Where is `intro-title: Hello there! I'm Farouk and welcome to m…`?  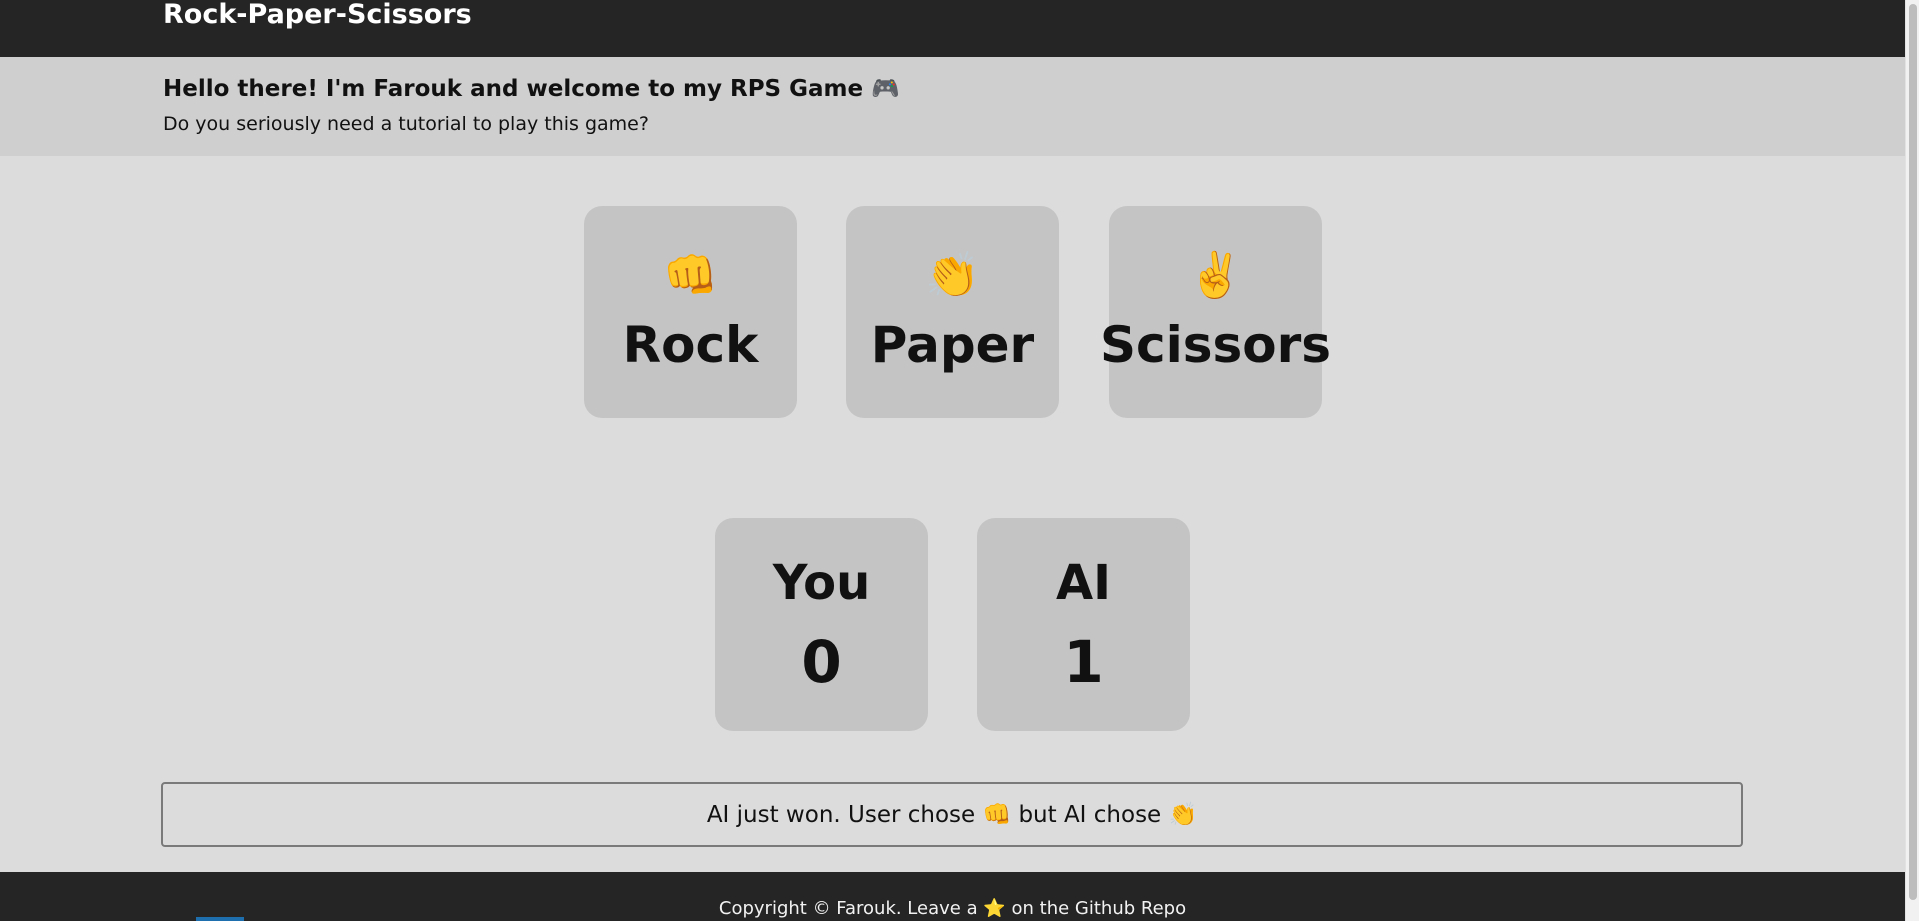 intro-title: Hello there! I'm Farouk and welcome to m… is located at coordinates (531, 89).